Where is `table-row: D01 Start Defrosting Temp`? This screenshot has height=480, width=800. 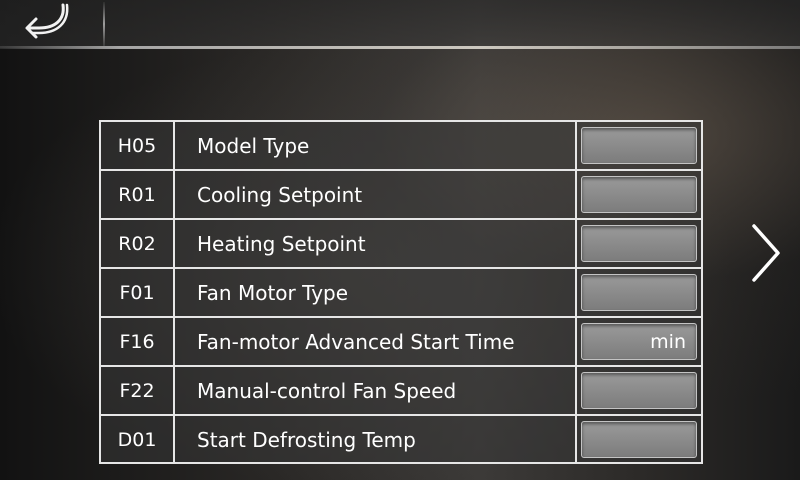 table-row: D01 Start Defrosting Temp is located at coordinates (401, 440).